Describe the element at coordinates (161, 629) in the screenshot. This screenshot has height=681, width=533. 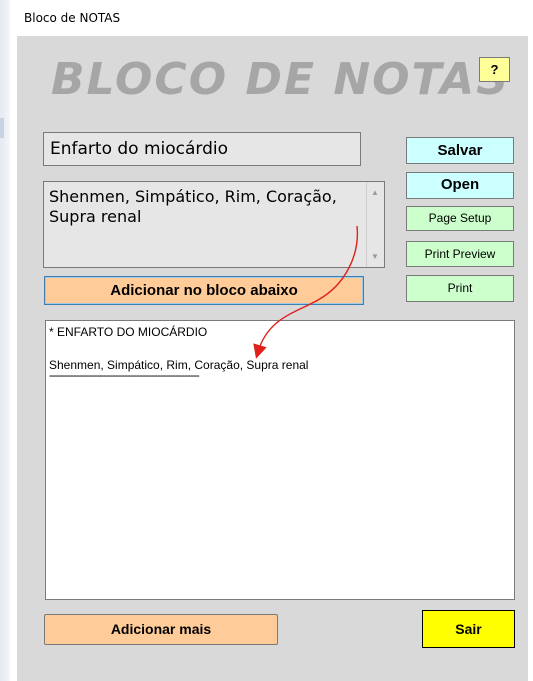
I see `adicionar-mais-button: Adicionar mais` at that location.